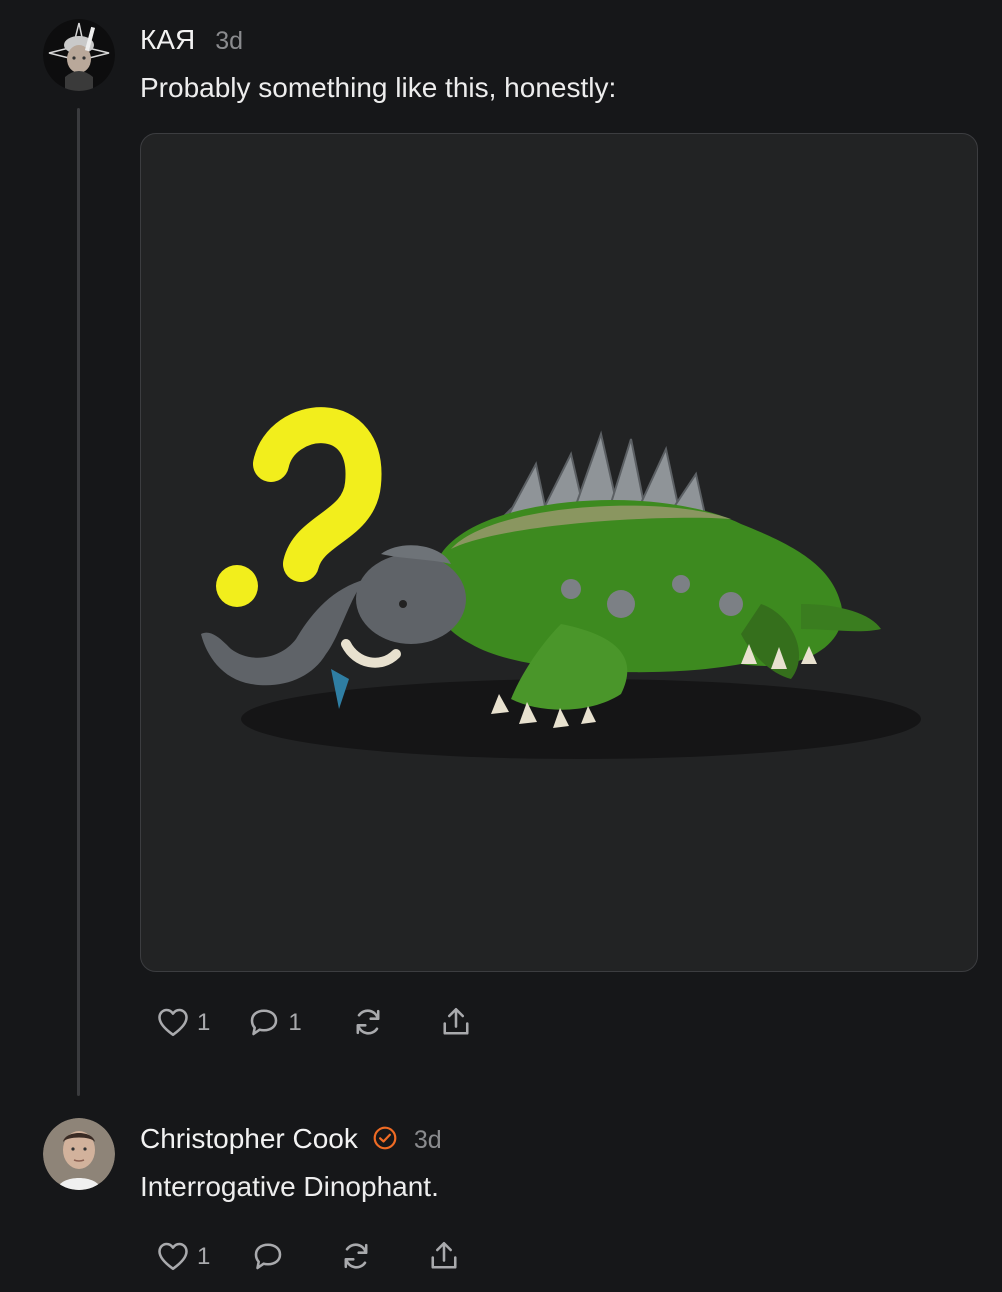 Image resolution: width=1002 pixels, height=1292 pixels. I want to click on comment-text: Probably something like this, honestly:, so click(378, 87).